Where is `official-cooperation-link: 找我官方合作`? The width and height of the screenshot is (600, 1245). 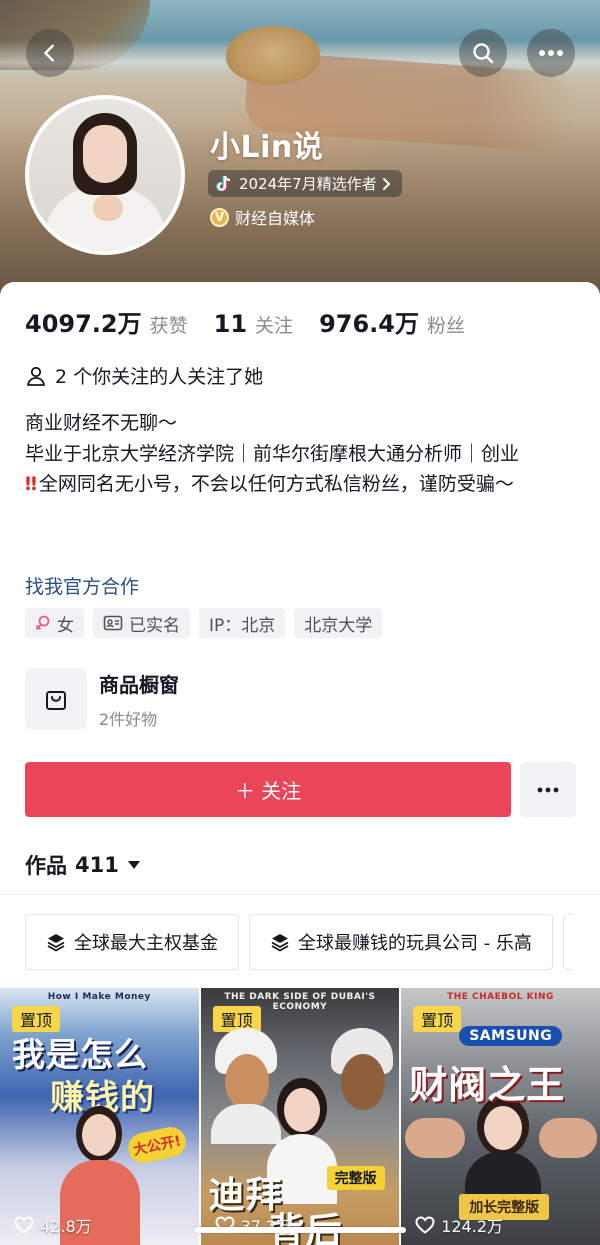 official-cooperation-link: 找我官方合作 is located at coordinates (82, 585).